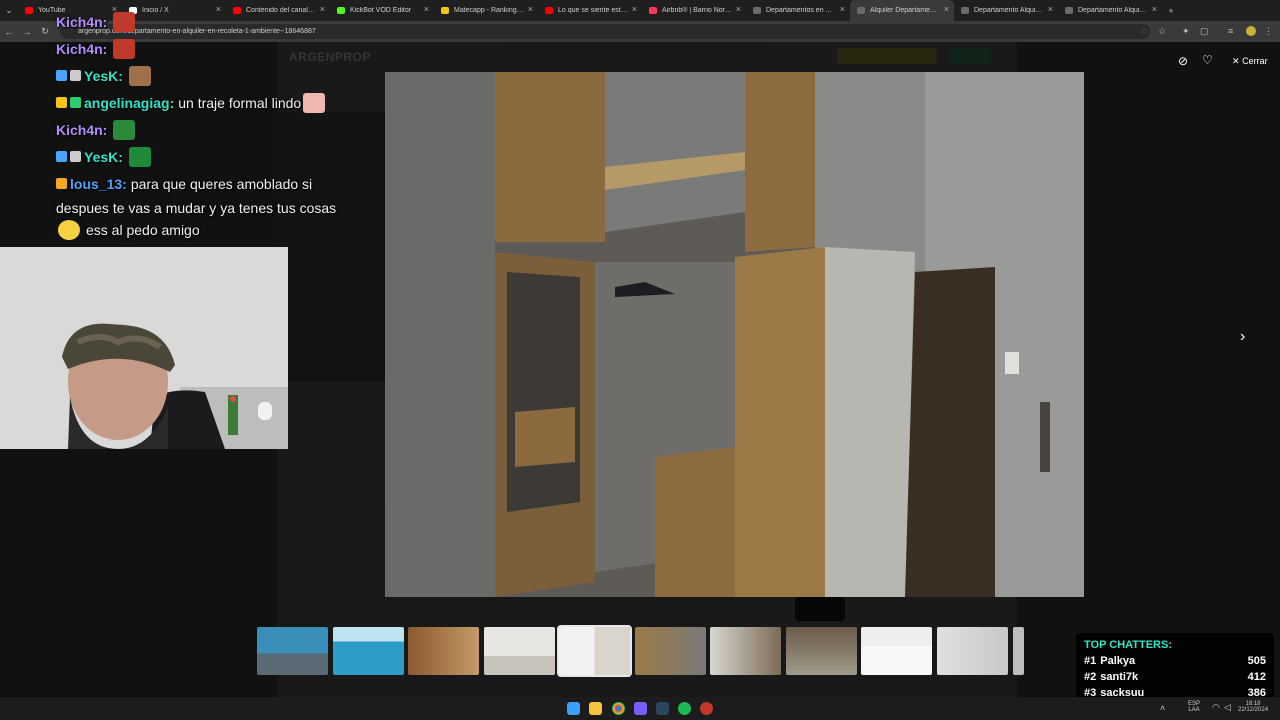 This screenshot has height=720, width=1280. What do you see at coordinates (1236, 61) in the screenshot?
I see `close-icon: ✕` at bounding box center [1236, 61].